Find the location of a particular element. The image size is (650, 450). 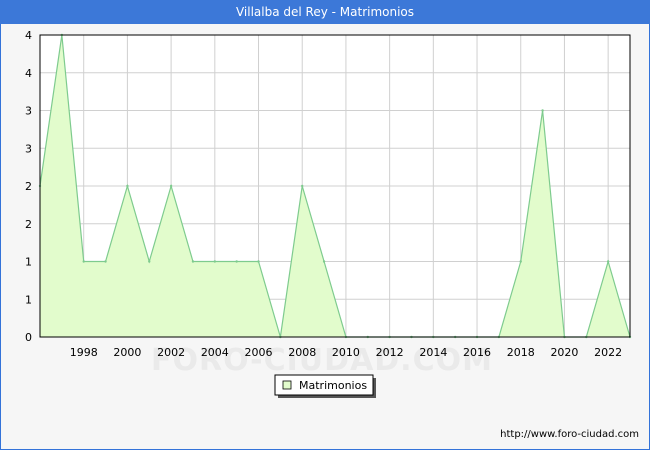

legend-swatch is located at coordinates (287, 385).